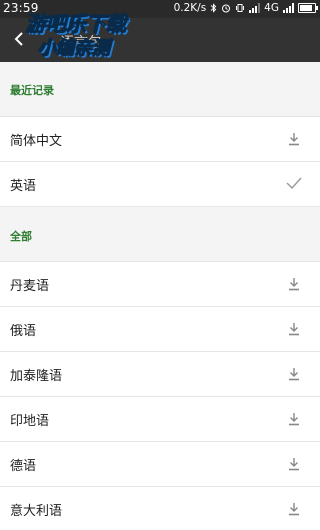 The width and height of the screenshot is (320, 530). Describe the element at coordinates (160, 508) in the screenshot. I see `list-item-all-5: 意大利语` at that location.